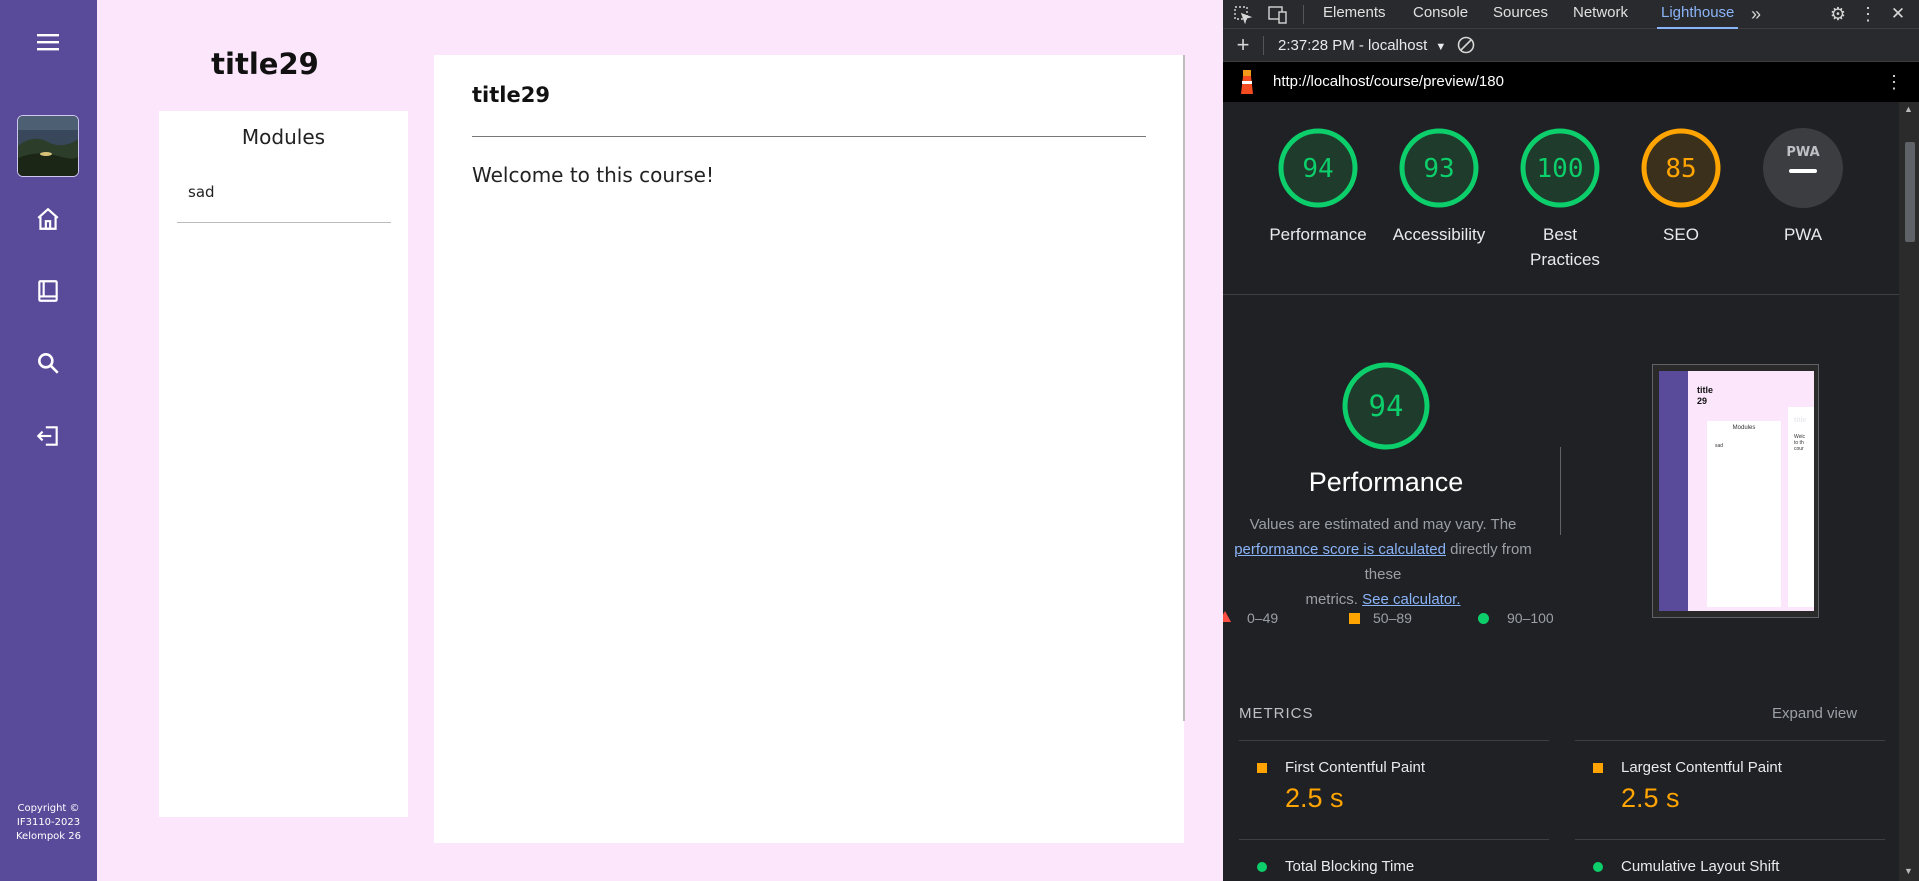 Image resolution: width=1919 pixels, height=881 pixels. I want to click on book-icon, so click(48, 291).